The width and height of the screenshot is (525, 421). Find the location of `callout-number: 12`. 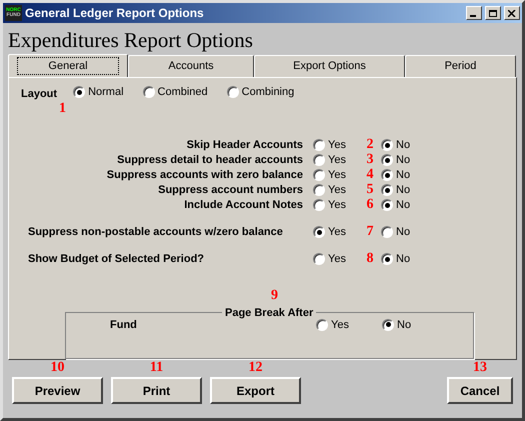

callout-number: 12 is located at coordinates (255, 368).